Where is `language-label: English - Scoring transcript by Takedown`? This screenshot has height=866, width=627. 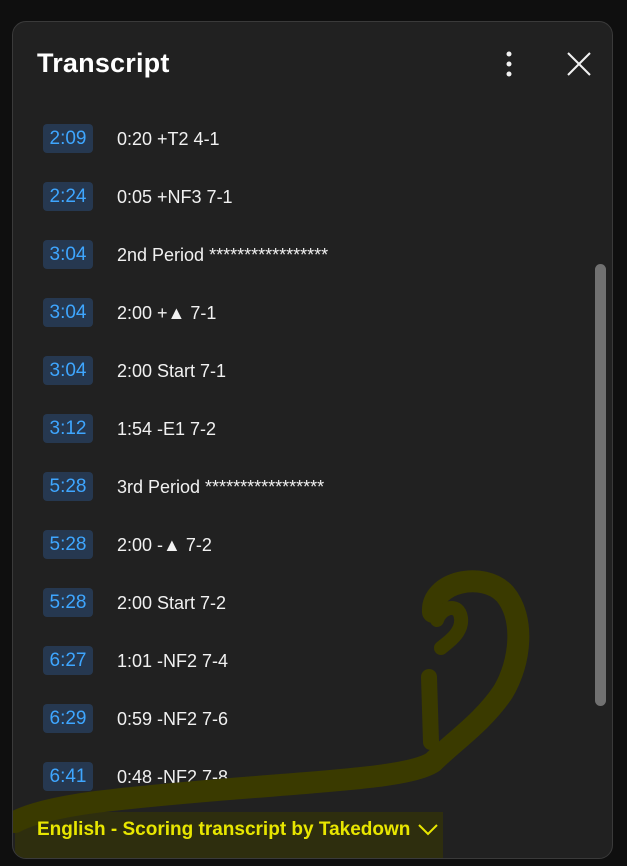
language-label: English - Scoring transcript by Takedown is located at coordinates (224, 829).